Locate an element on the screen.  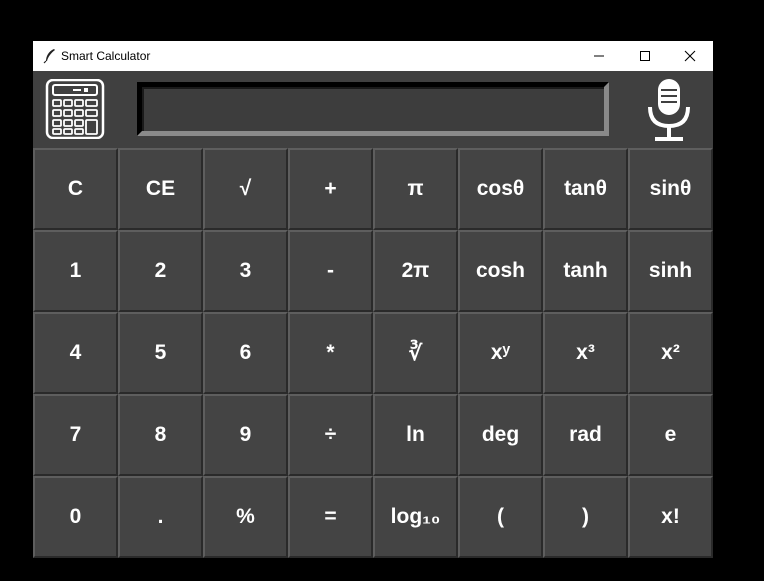
display-value is located at coordinates (373, 109).